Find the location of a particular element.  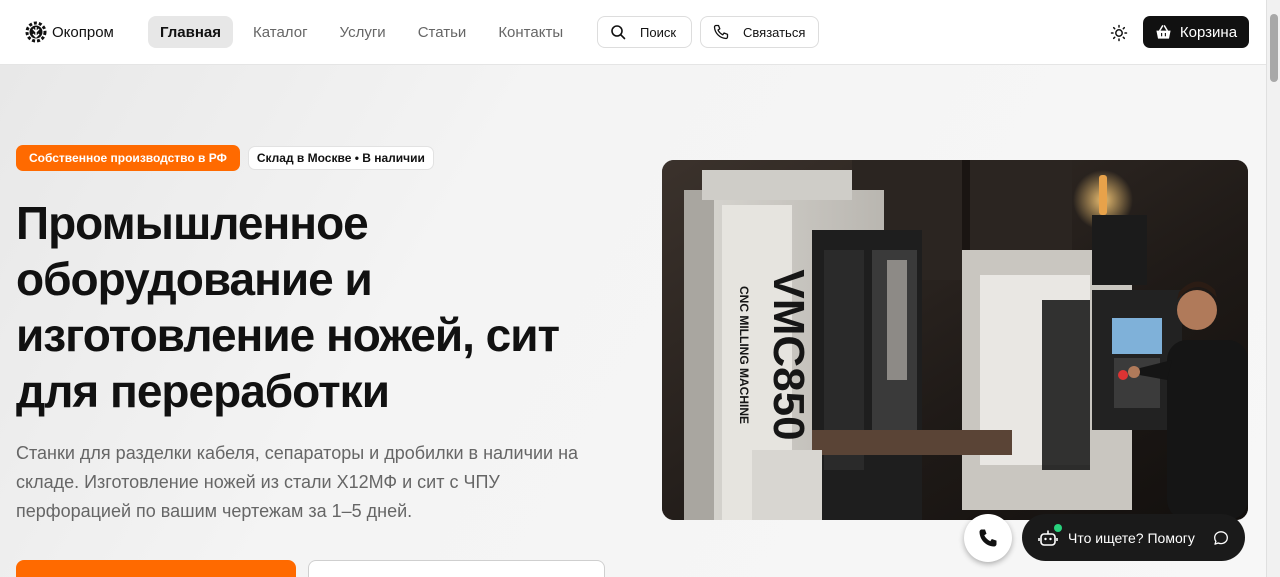

help-chat-widget: Что ищете? Помогу is located at coordinates (1133, 537).